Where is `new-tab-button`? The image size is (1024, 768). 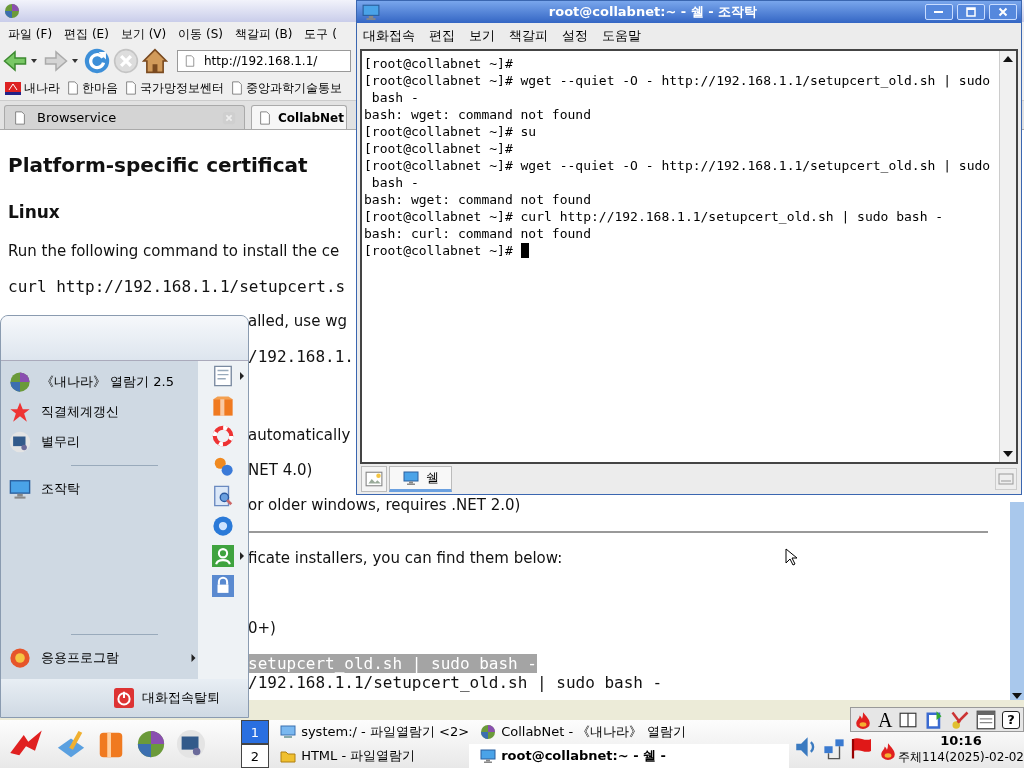
new-tab-button is located at coordinates (374, 479).